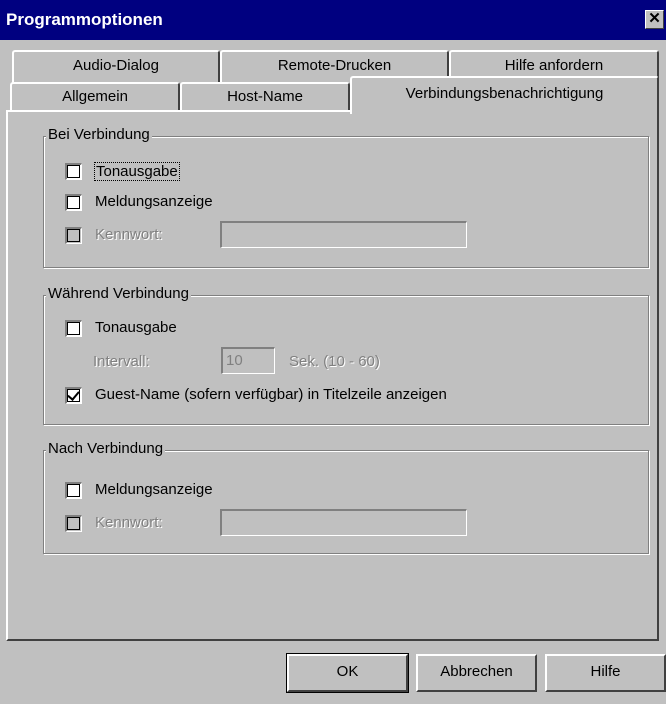 This screenshot has width=666, height=704. I want to click on title-bar: Programmoptionen ✕, so click(333, 20).